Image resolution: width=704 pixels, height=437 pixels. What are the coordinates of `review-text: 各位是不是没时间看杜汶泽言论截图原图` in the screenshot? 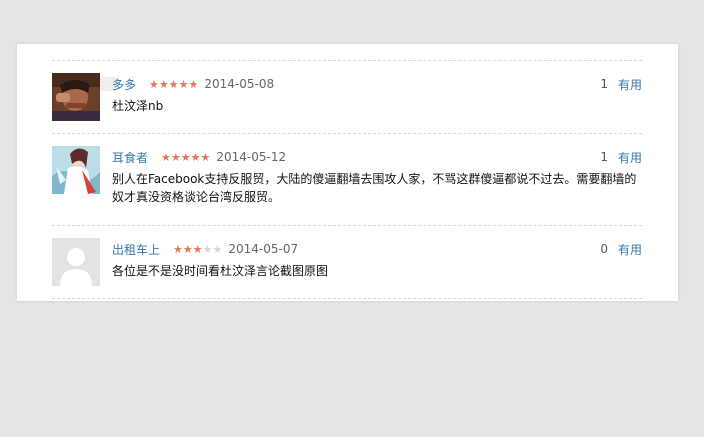 It's located at (220, 271).